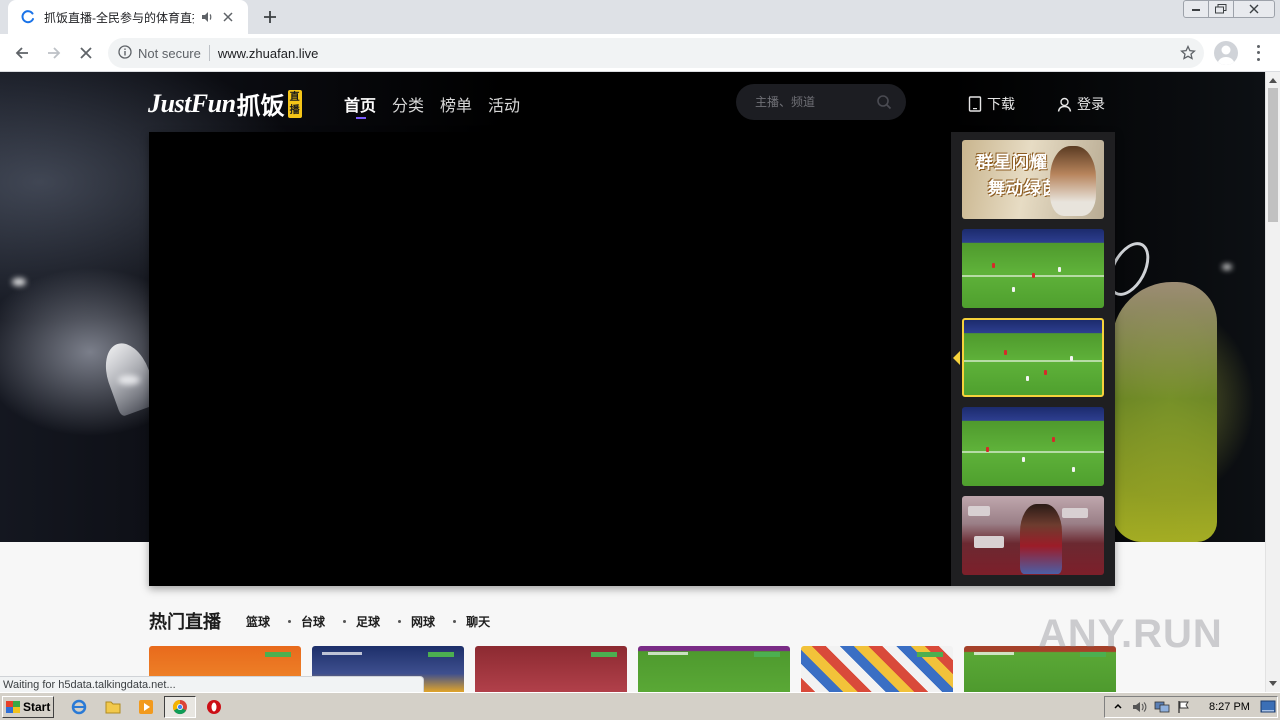  I want to click on opera-icon, so click(214, 707).